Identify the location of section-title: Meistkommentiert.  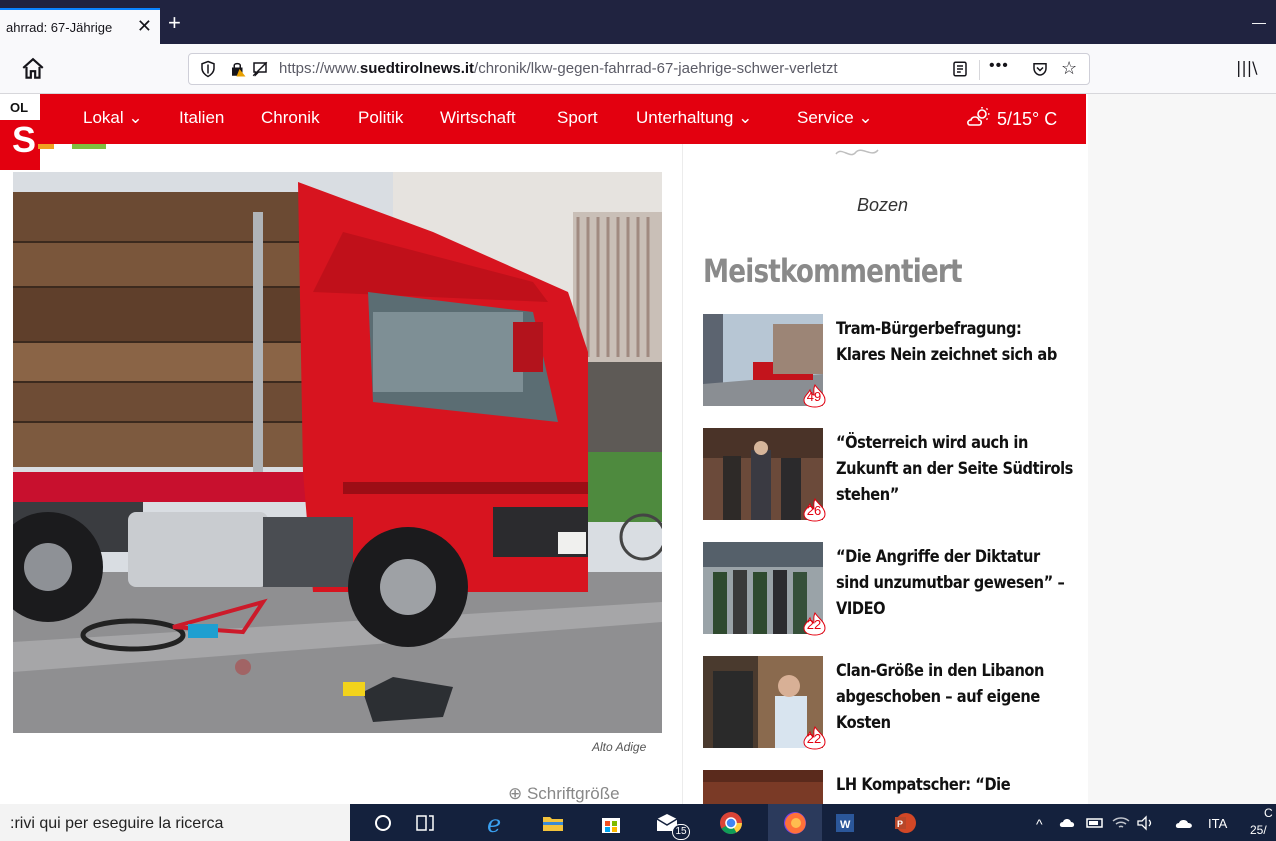
(833, 271).